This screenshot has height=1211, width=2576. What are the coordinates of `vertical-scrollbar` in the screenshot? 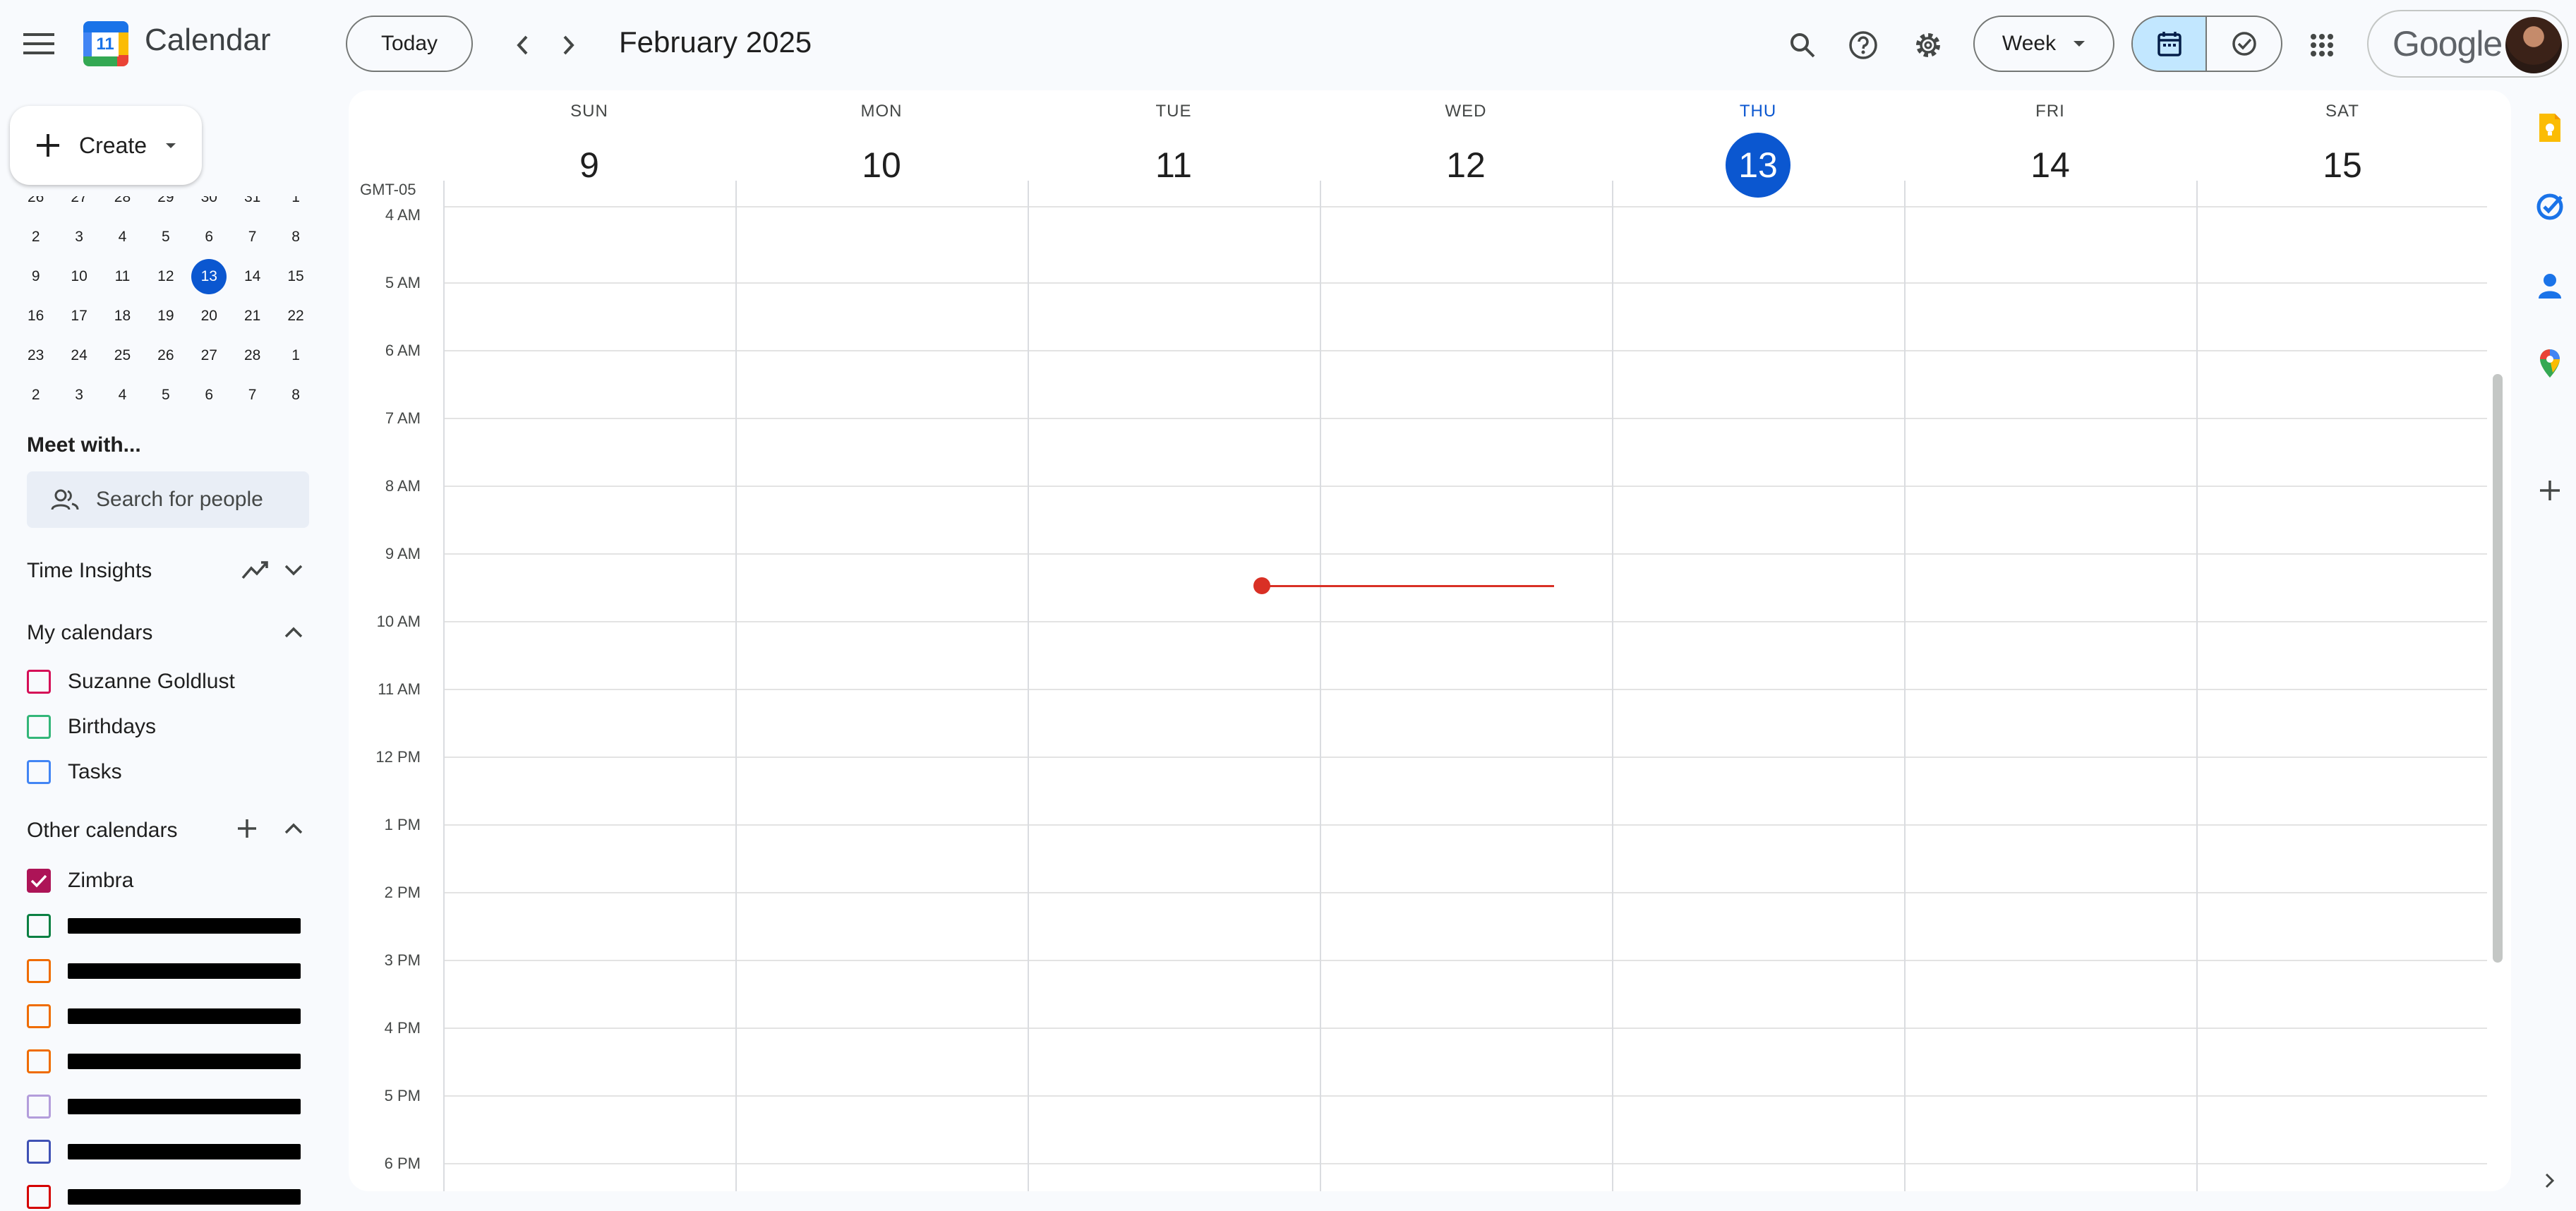 It's located at (2498, 668).